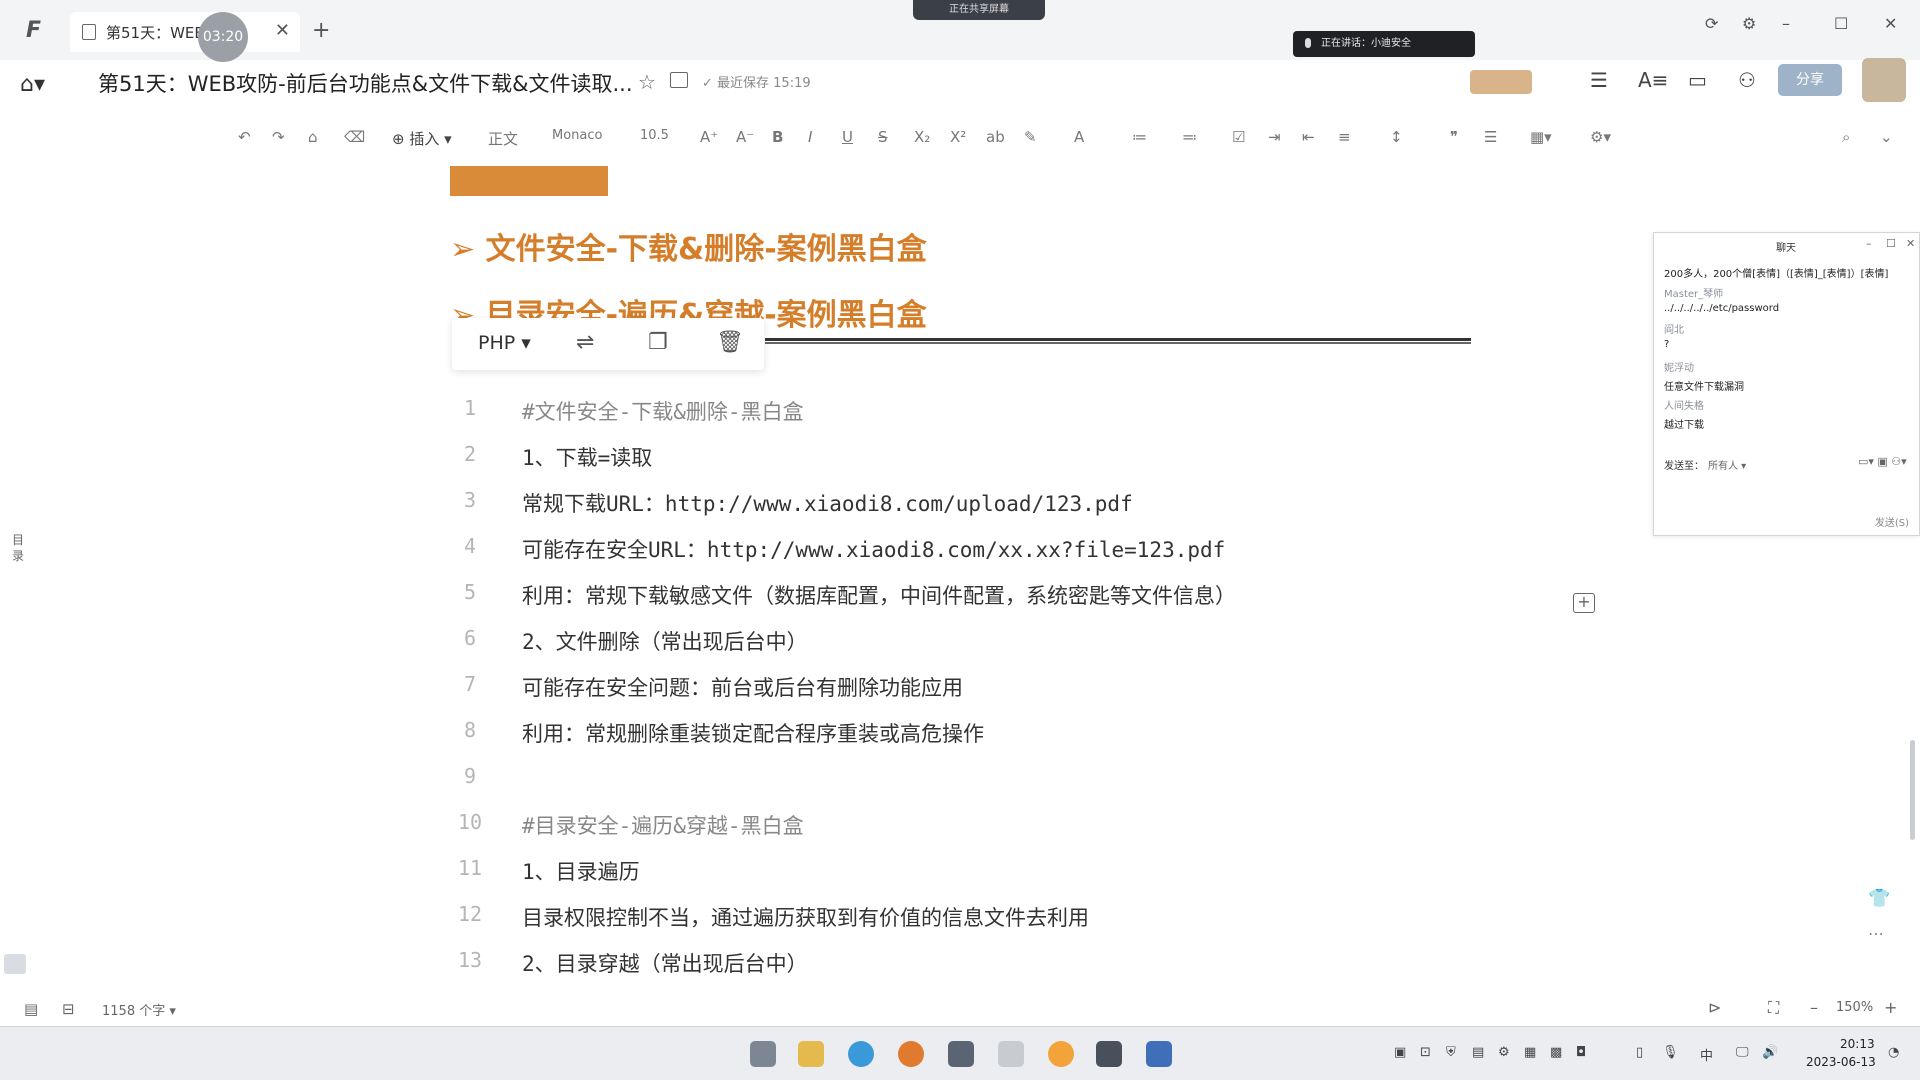 This screenshot has height=1080, width=1920. What do you see at coordinates (1556, 1052) in the screenshot?
I see `tray-meeting-icon: ▩` at bounding box center [1556, 1052].